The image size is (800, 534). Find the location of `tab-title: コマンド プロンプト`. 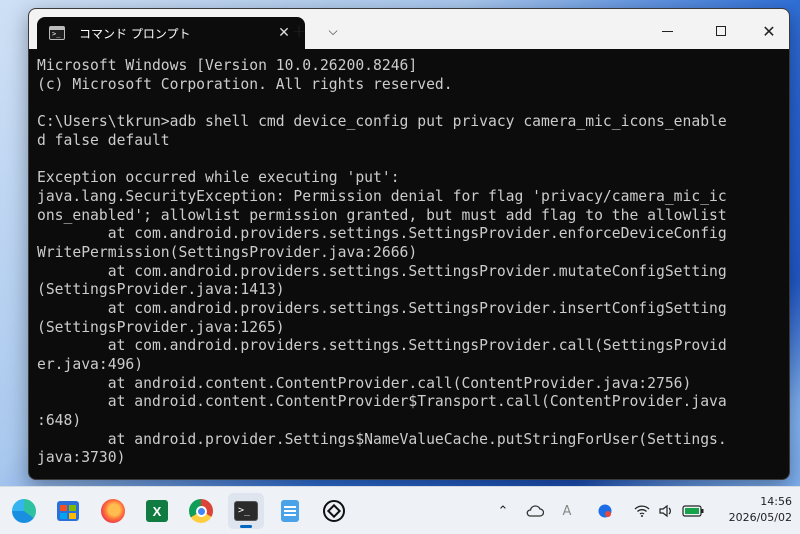

tab-title: コマンド プロンプト is located at coordinates (135, 33).